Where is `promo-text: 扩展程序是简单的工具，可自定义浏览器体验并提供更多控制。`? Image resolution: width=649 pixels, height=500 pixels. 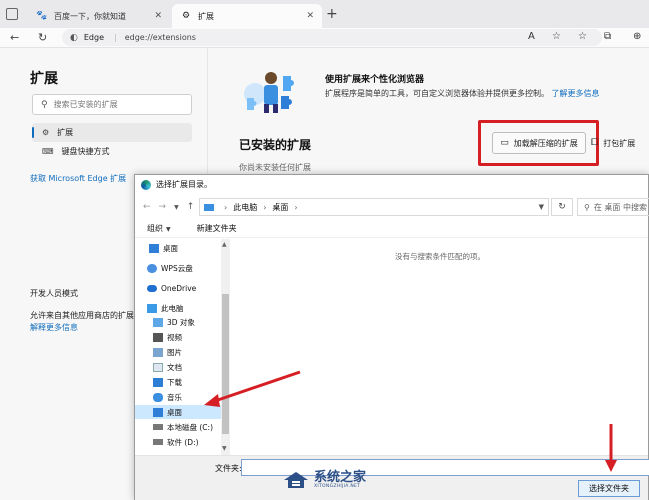 promo-text: 扩展程序是简单的工具，可自定义浏览器体验并提供更多控制。 is located at coordinates (437, 93).